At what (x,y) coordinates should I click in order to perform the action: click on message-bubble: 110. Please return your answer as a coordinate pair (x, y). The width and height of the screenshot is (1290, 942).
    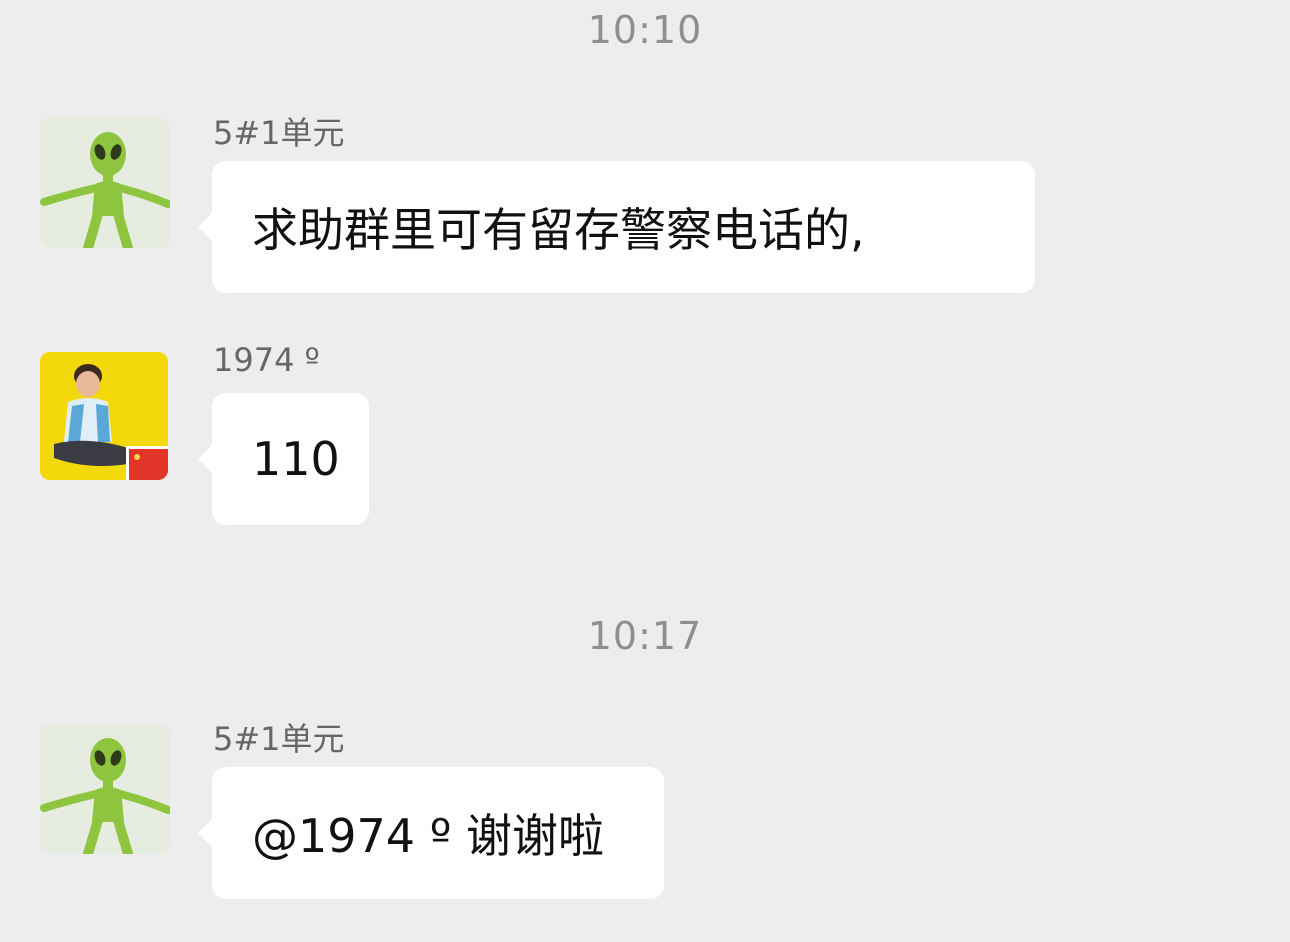
    Looking at the image, I should click on (283, 459).